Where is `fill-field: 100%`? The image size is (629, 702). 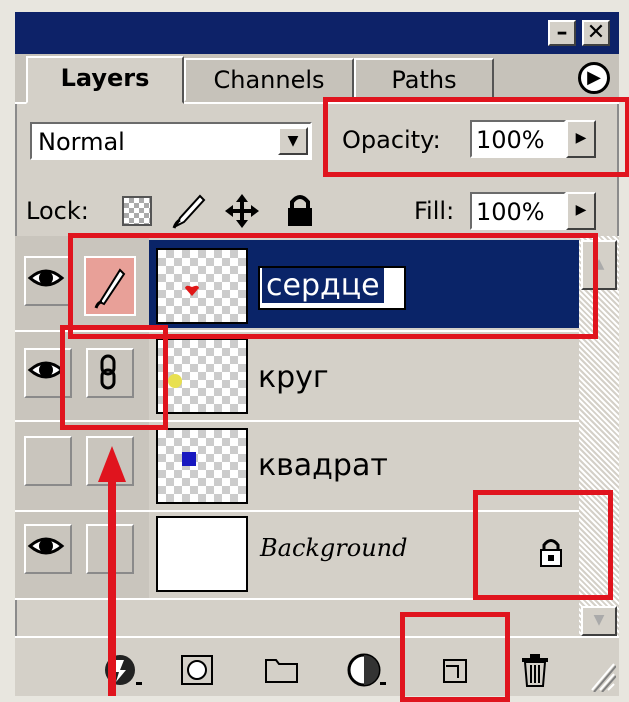
fill-field: 100% is located at coordinates (518, 211).